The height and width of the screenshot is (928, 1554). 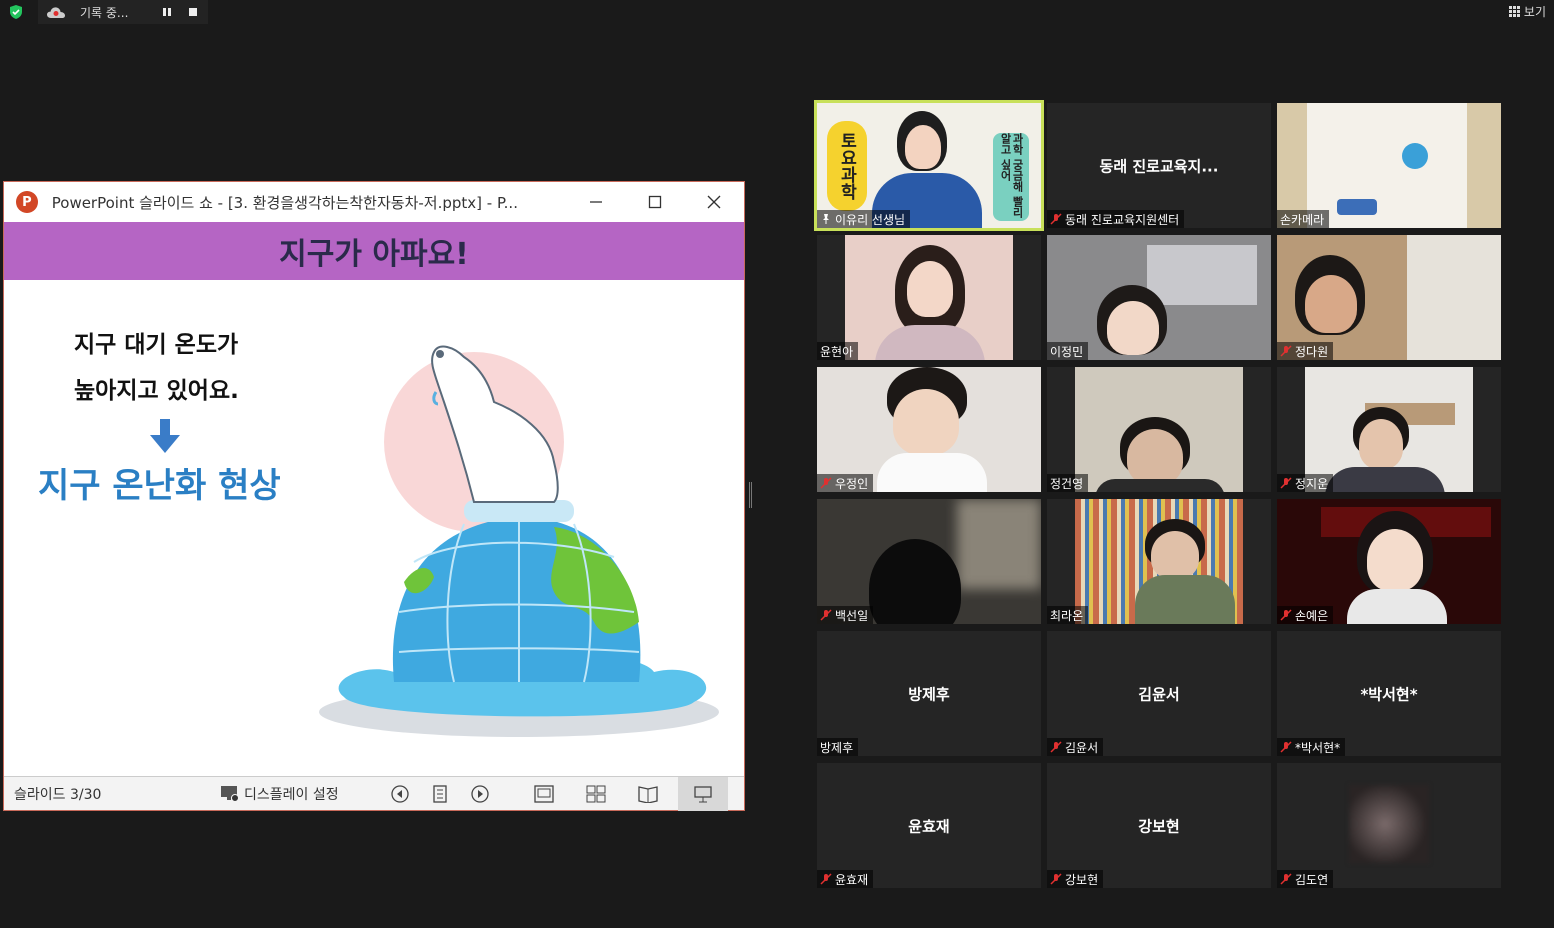 I want to click on next-circle-icon, so click(x=480, y=793).